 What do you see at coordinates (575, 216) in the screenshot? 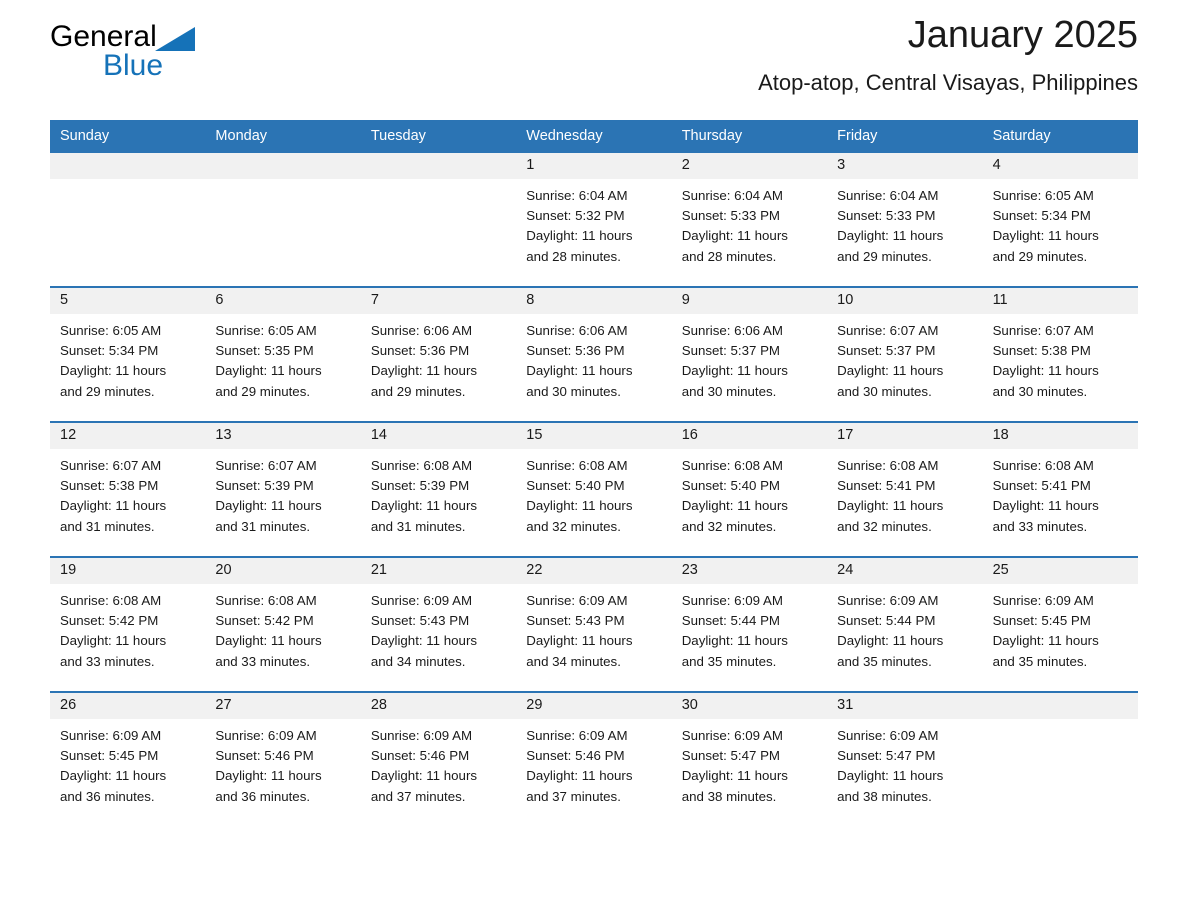
I see `day-detail-line: Sunset: 5:32 PM` at bounding box center [575, 216].